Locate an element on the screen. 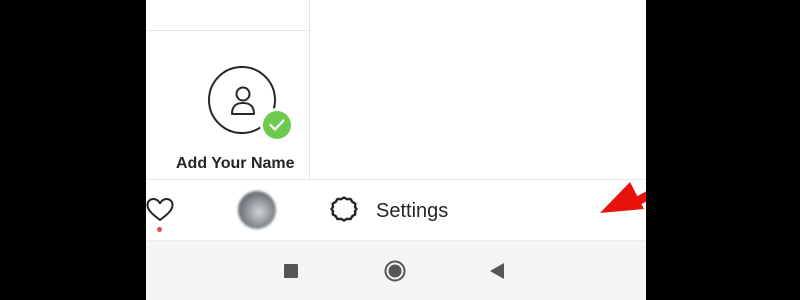 The image size is (800, 300). bottom-tab-bar is located at coordinates (228, 209).